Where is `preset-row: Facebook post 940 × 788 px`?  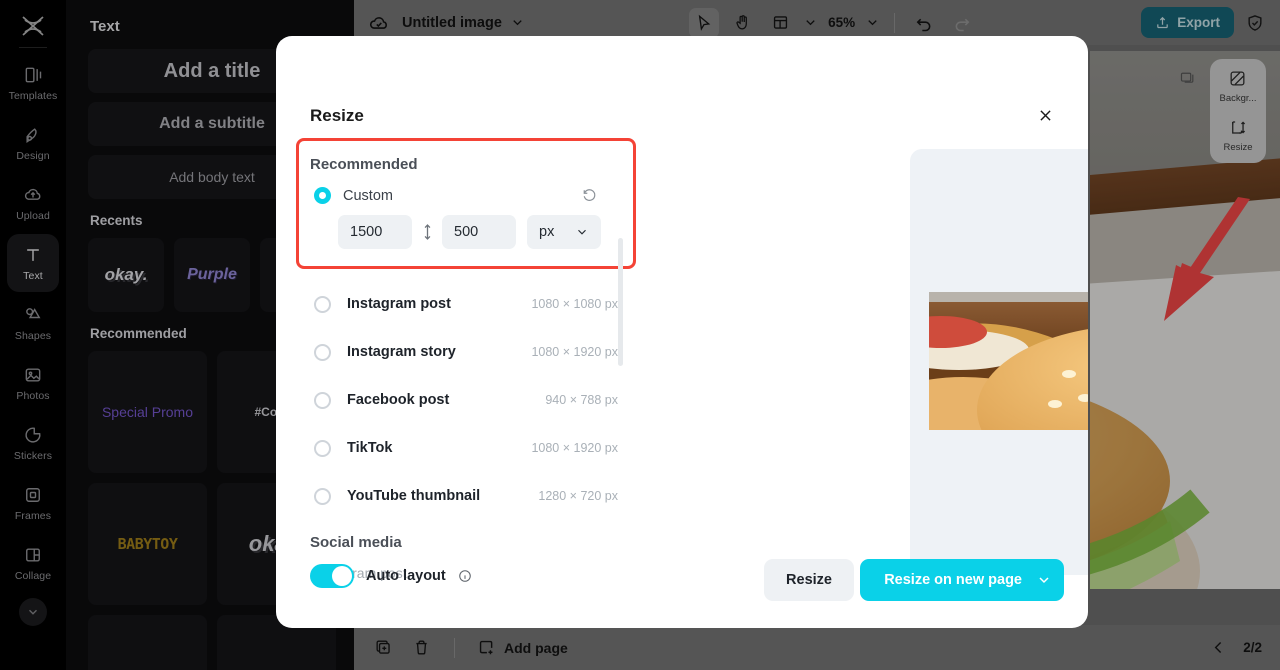 preset-row: Facebook post 940 × 788 px is located at coordinates (462, 400).